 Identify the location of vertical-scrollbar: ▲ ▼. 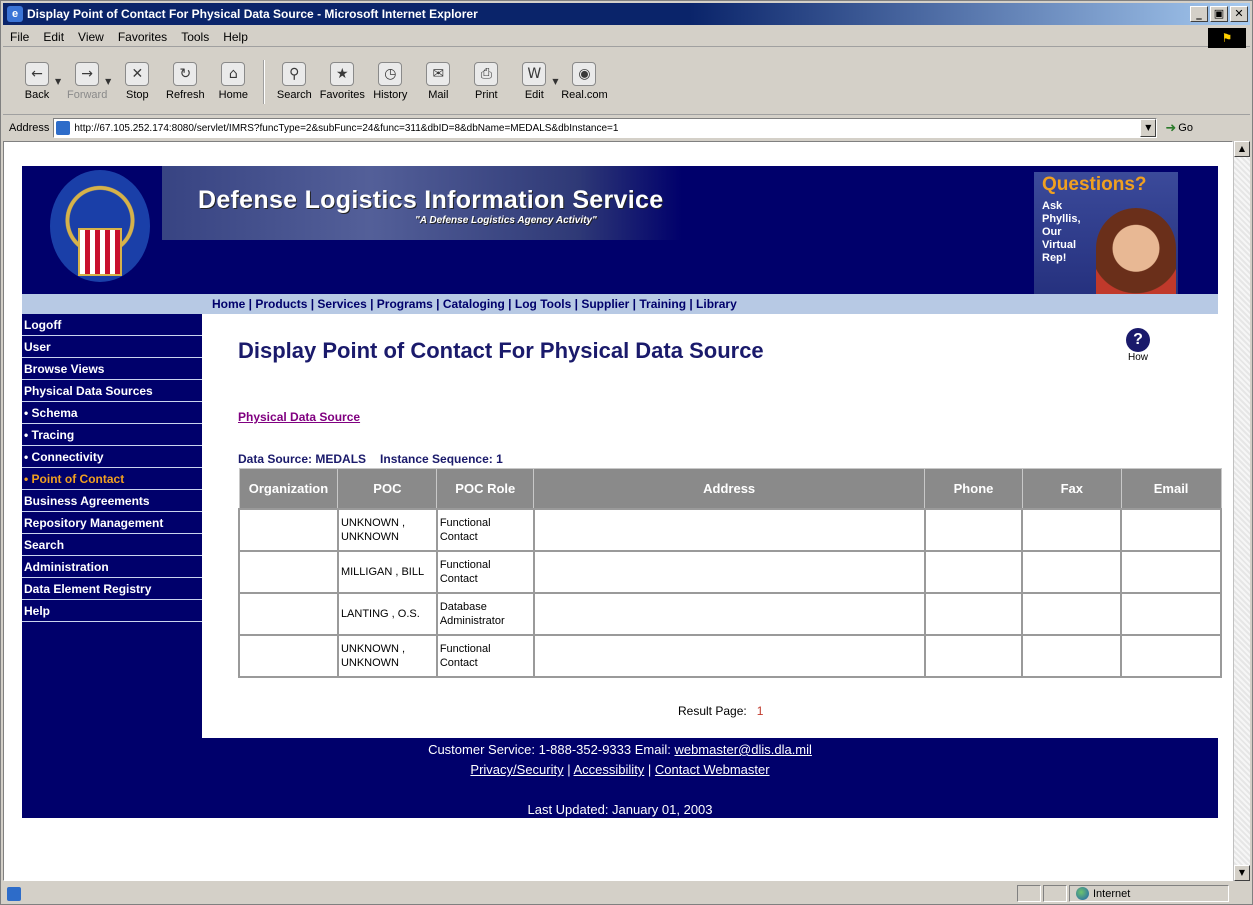
(1241, 511).